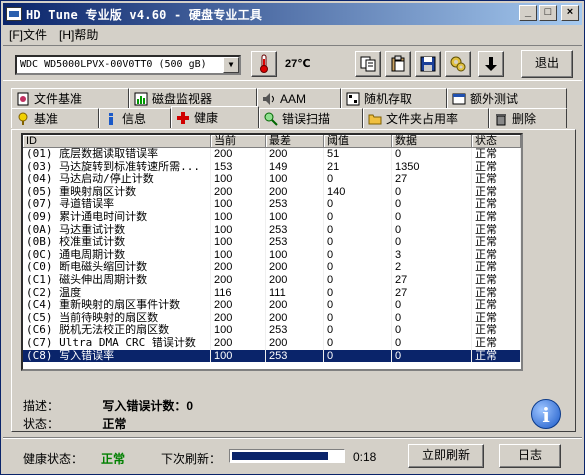 This screenshot has height=475, width=585. Describe the element at coordinates (432, 267) in the screenshot. I see `cell-data: 2` at that location.